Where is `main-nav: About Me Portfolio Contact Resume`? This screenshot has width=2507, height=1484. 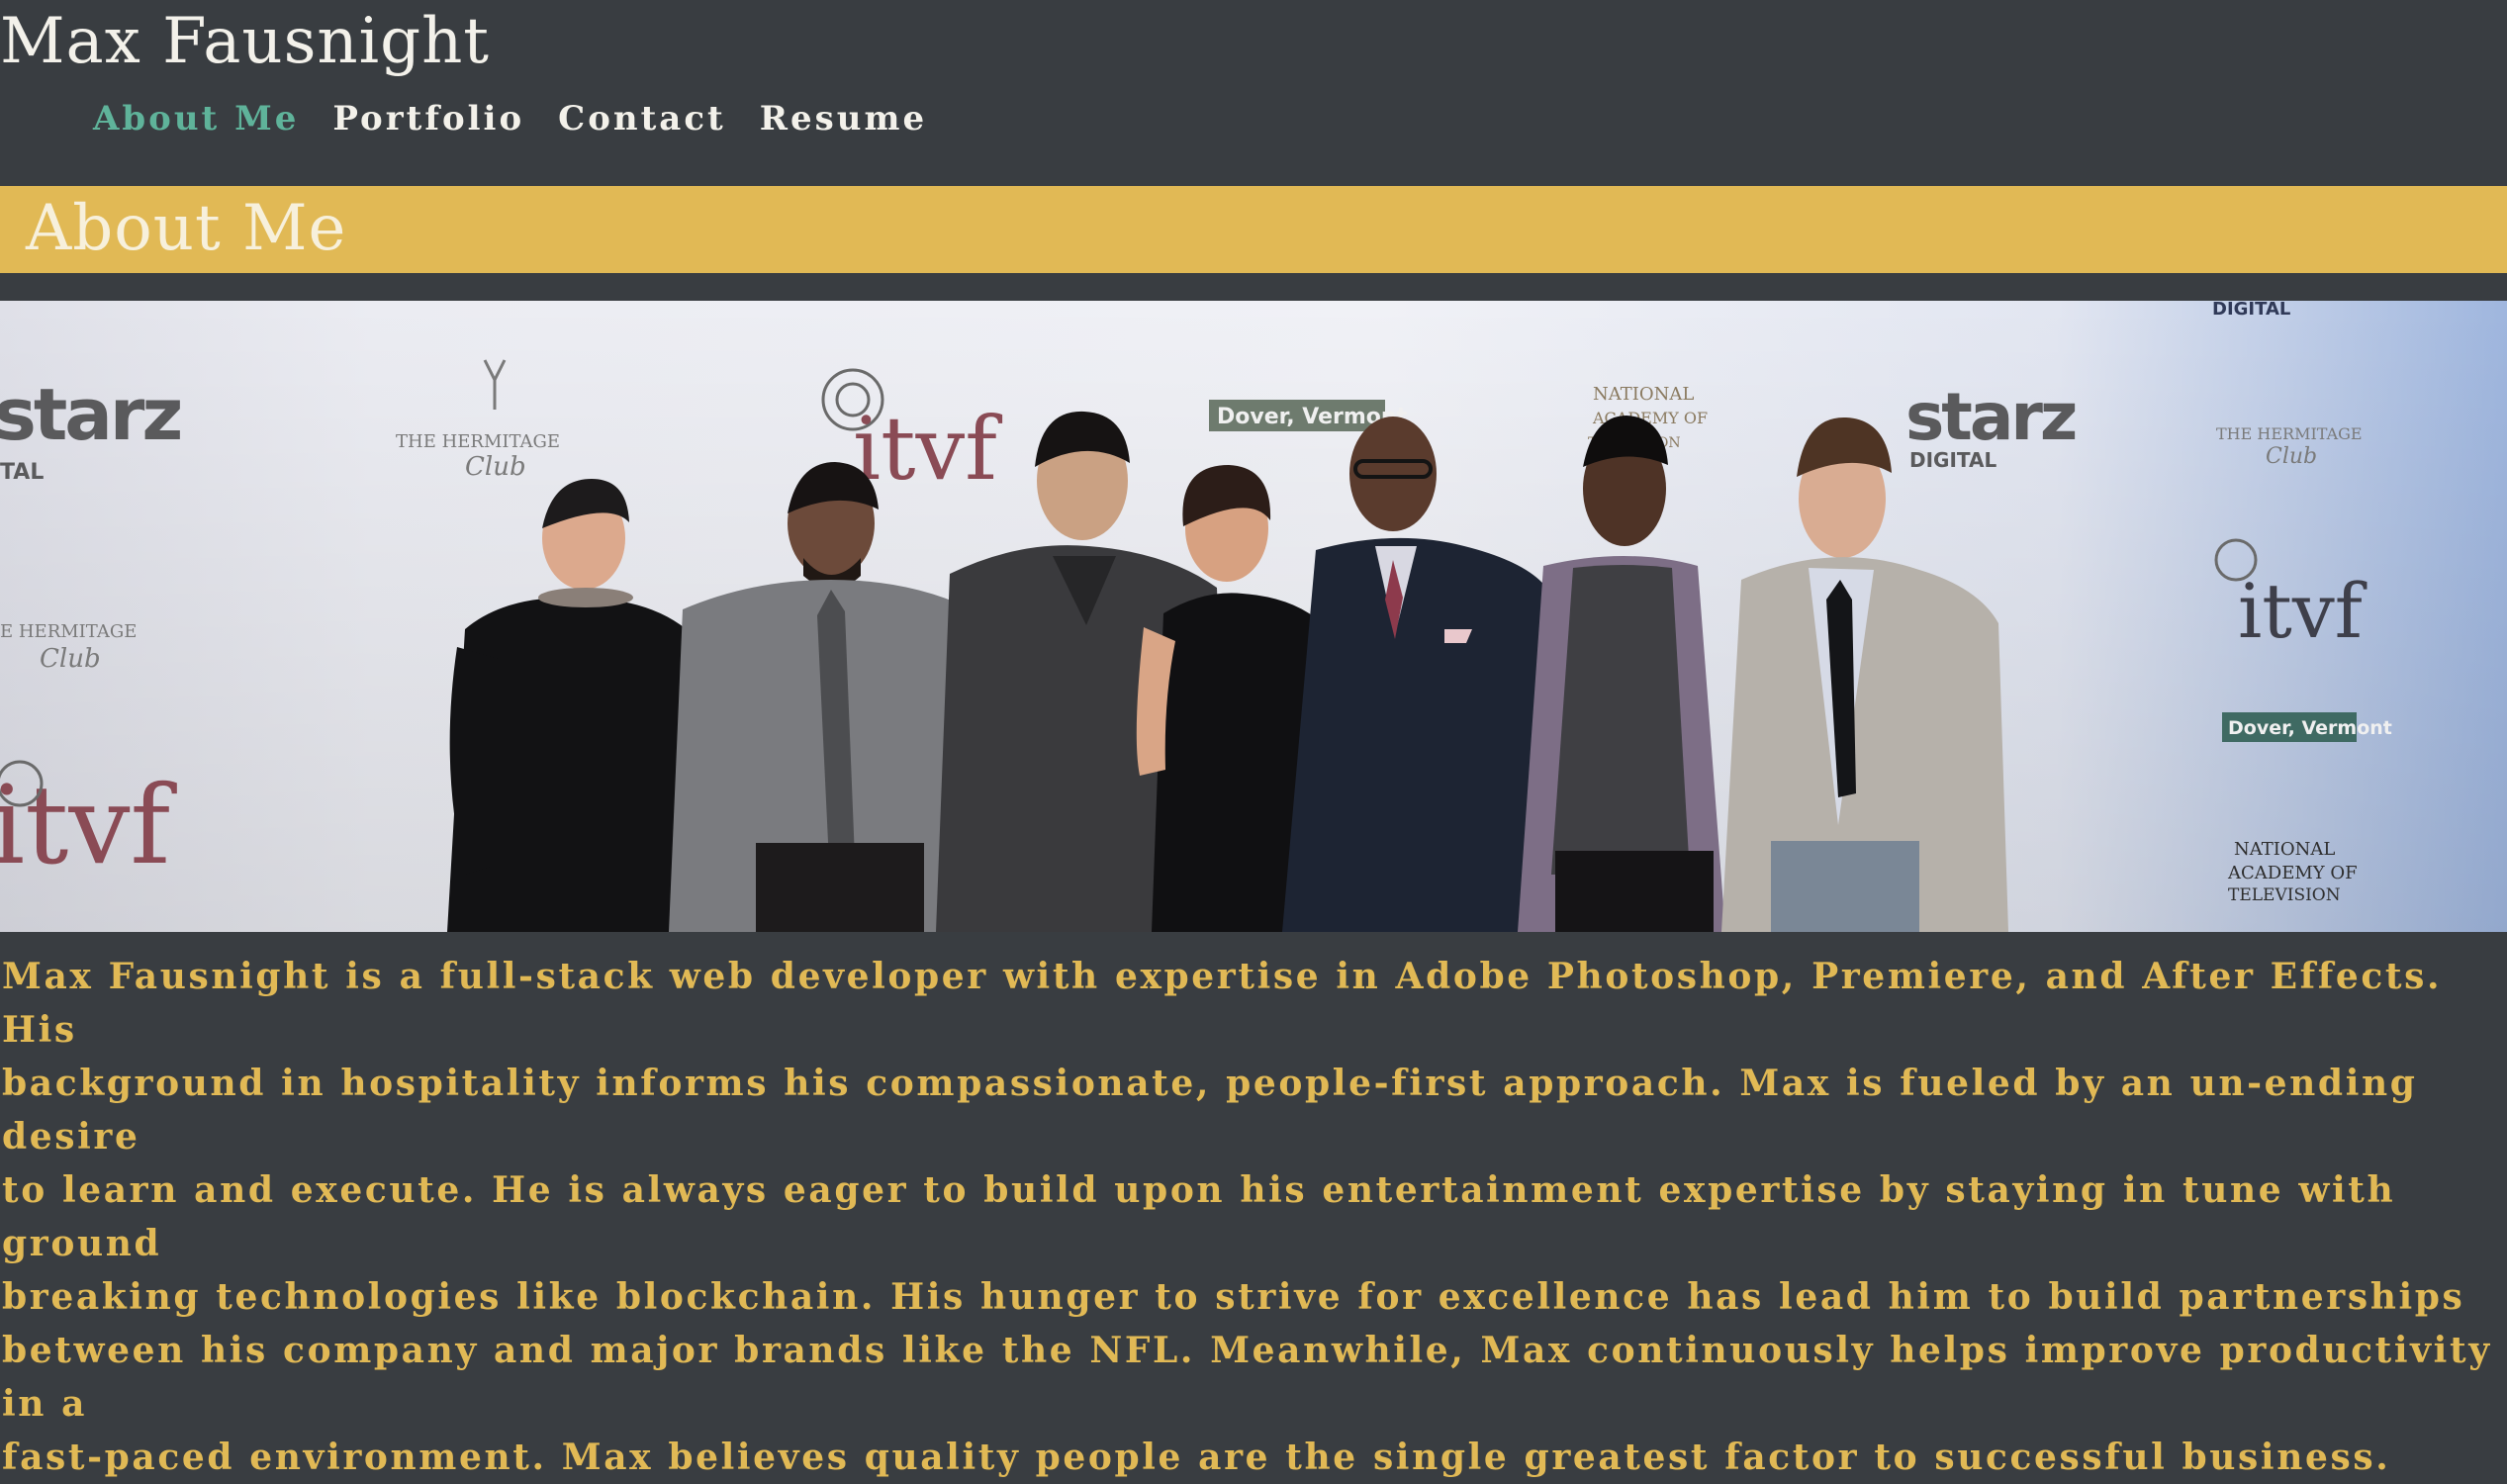
main-nav: About Me Portfolio Contact Resume is located at coordinates (510, 118).